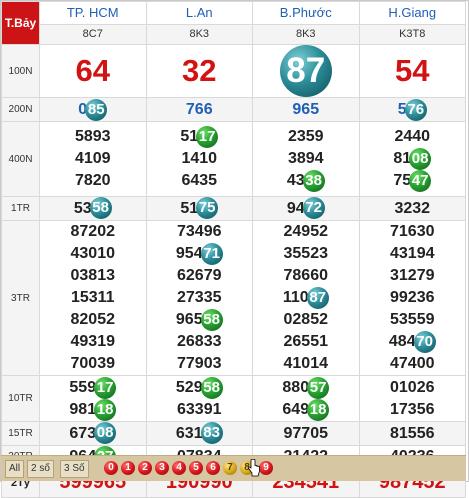 The height and width of the screenshot is (498, 469). Describe the element at coordinates (412, 399) in the screenshot. I see `prize-cell-10tr: 01026 17356` at that location.